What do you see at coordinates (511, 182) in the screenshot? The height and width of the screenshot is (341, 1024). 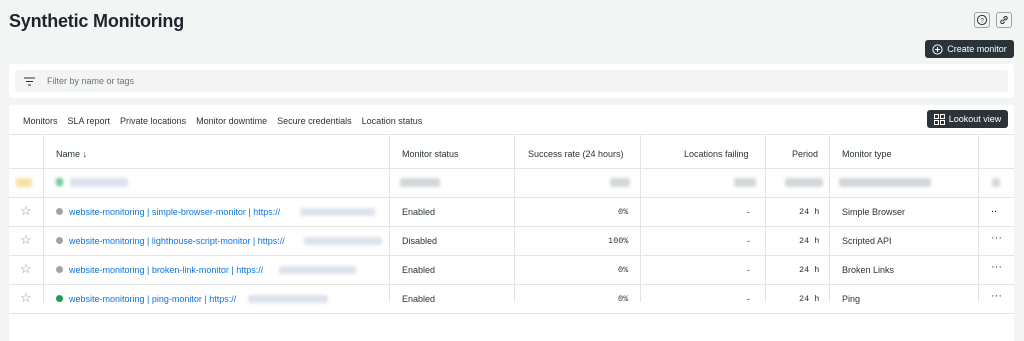 I see `table-row-redacted` at bounding box center [511, 182].